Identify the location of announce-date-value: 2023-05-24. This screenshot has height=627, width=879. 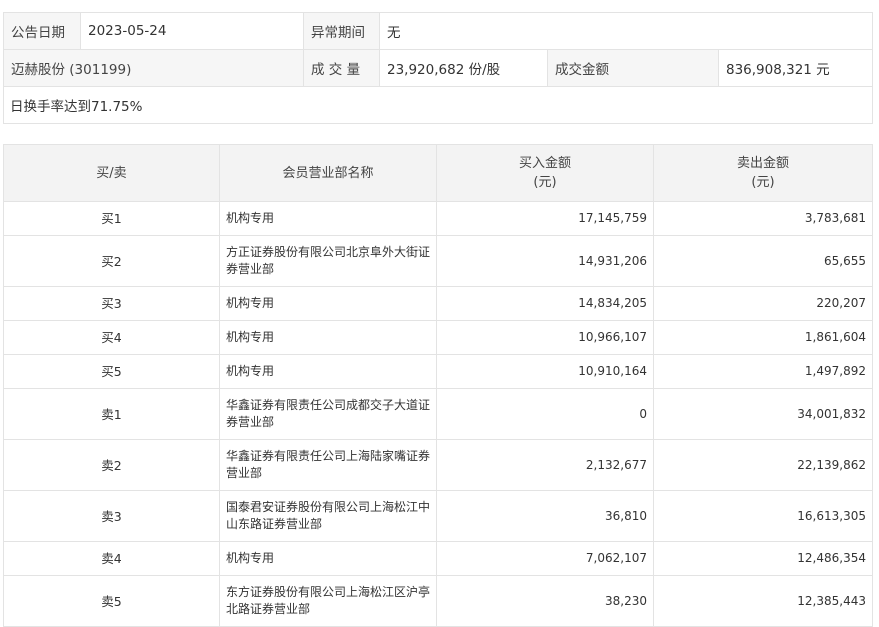
(192, 31).